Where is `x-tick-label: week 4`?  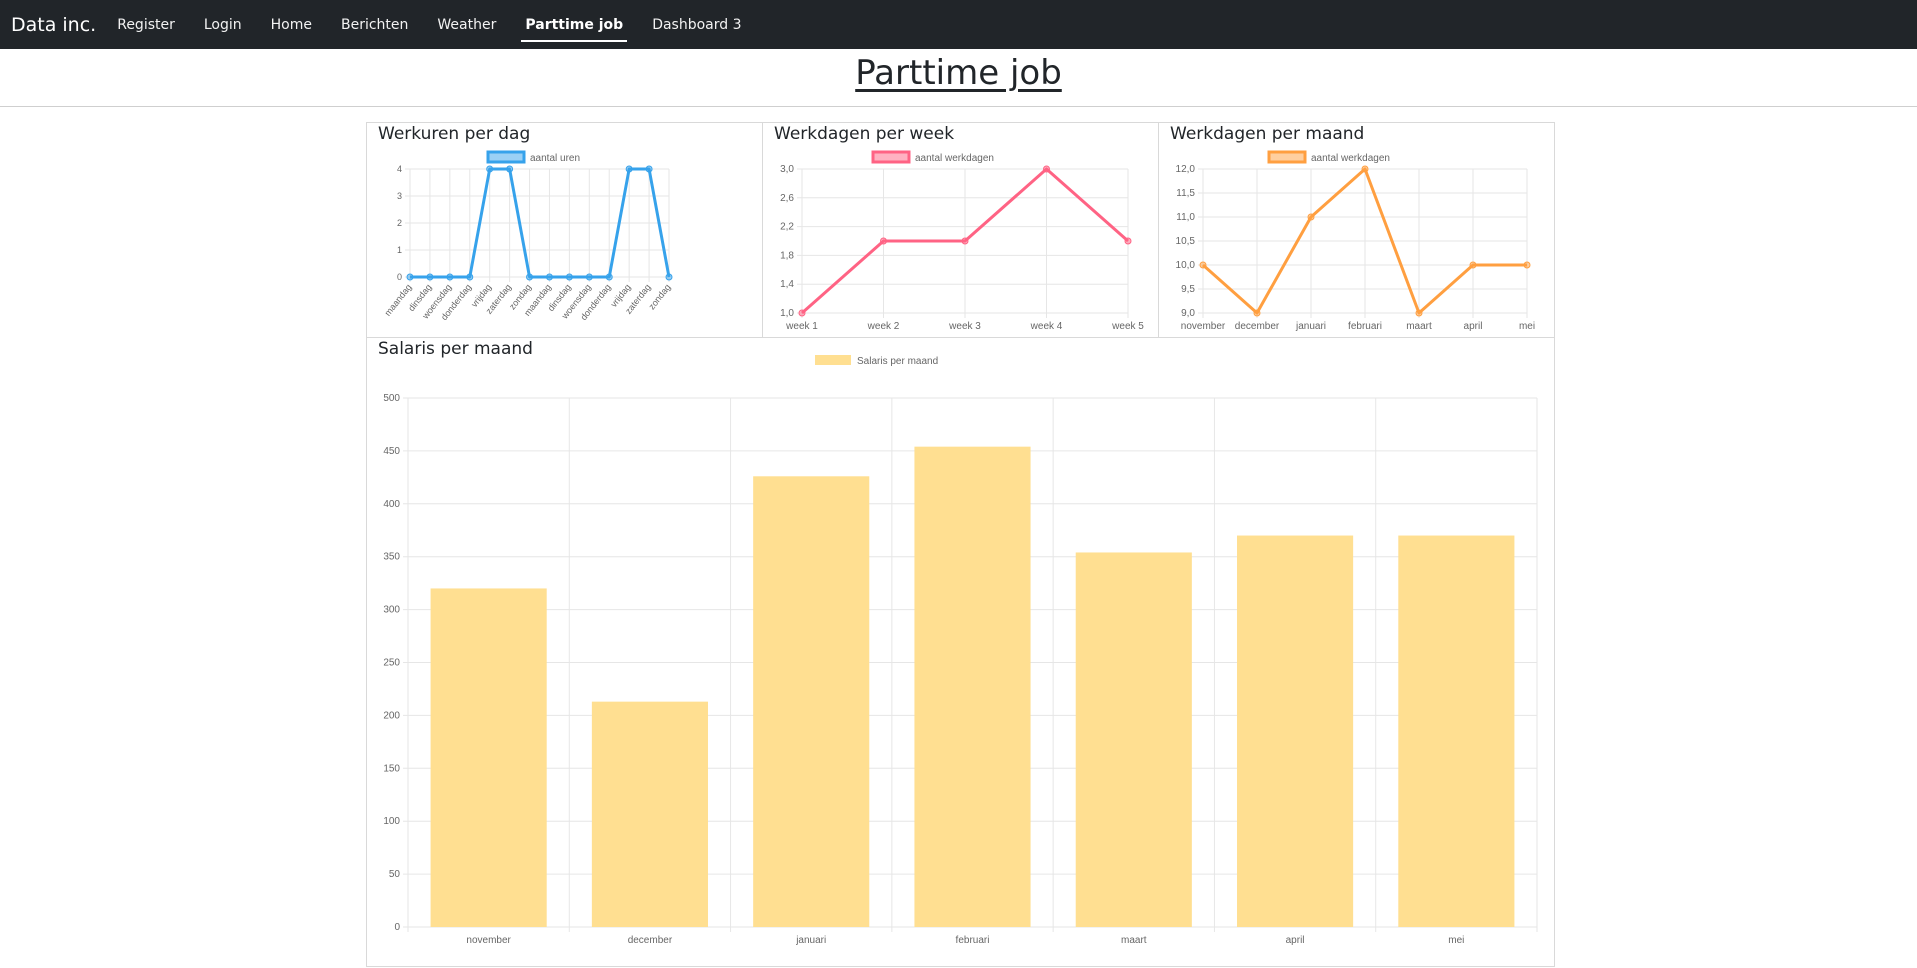
x-tick-label: week 4 is located at coordinates (1046, 326).